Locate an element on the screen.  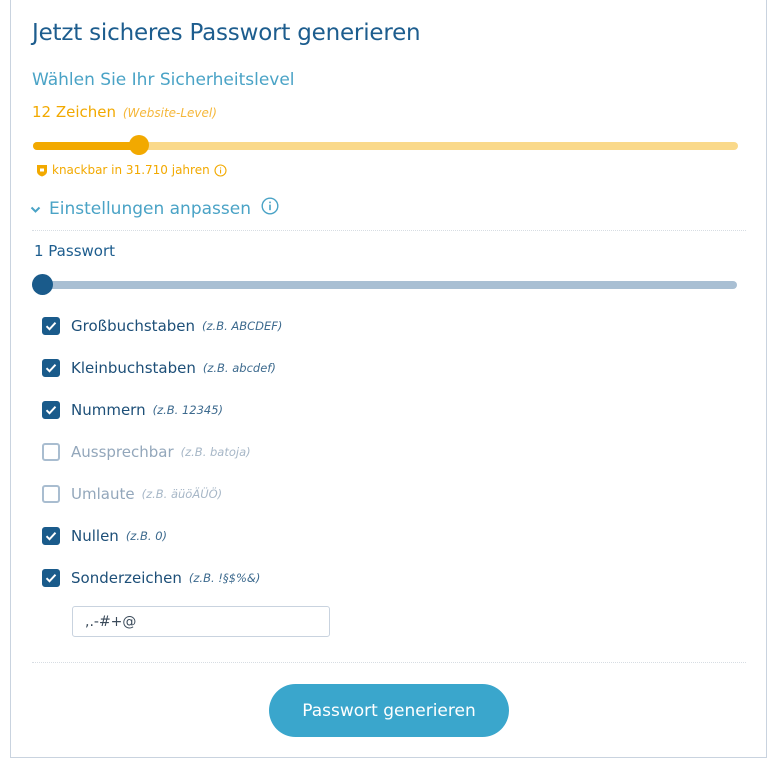
length-label: 12 Zeichen (Website-Level) is located at coordinates (124, 112).